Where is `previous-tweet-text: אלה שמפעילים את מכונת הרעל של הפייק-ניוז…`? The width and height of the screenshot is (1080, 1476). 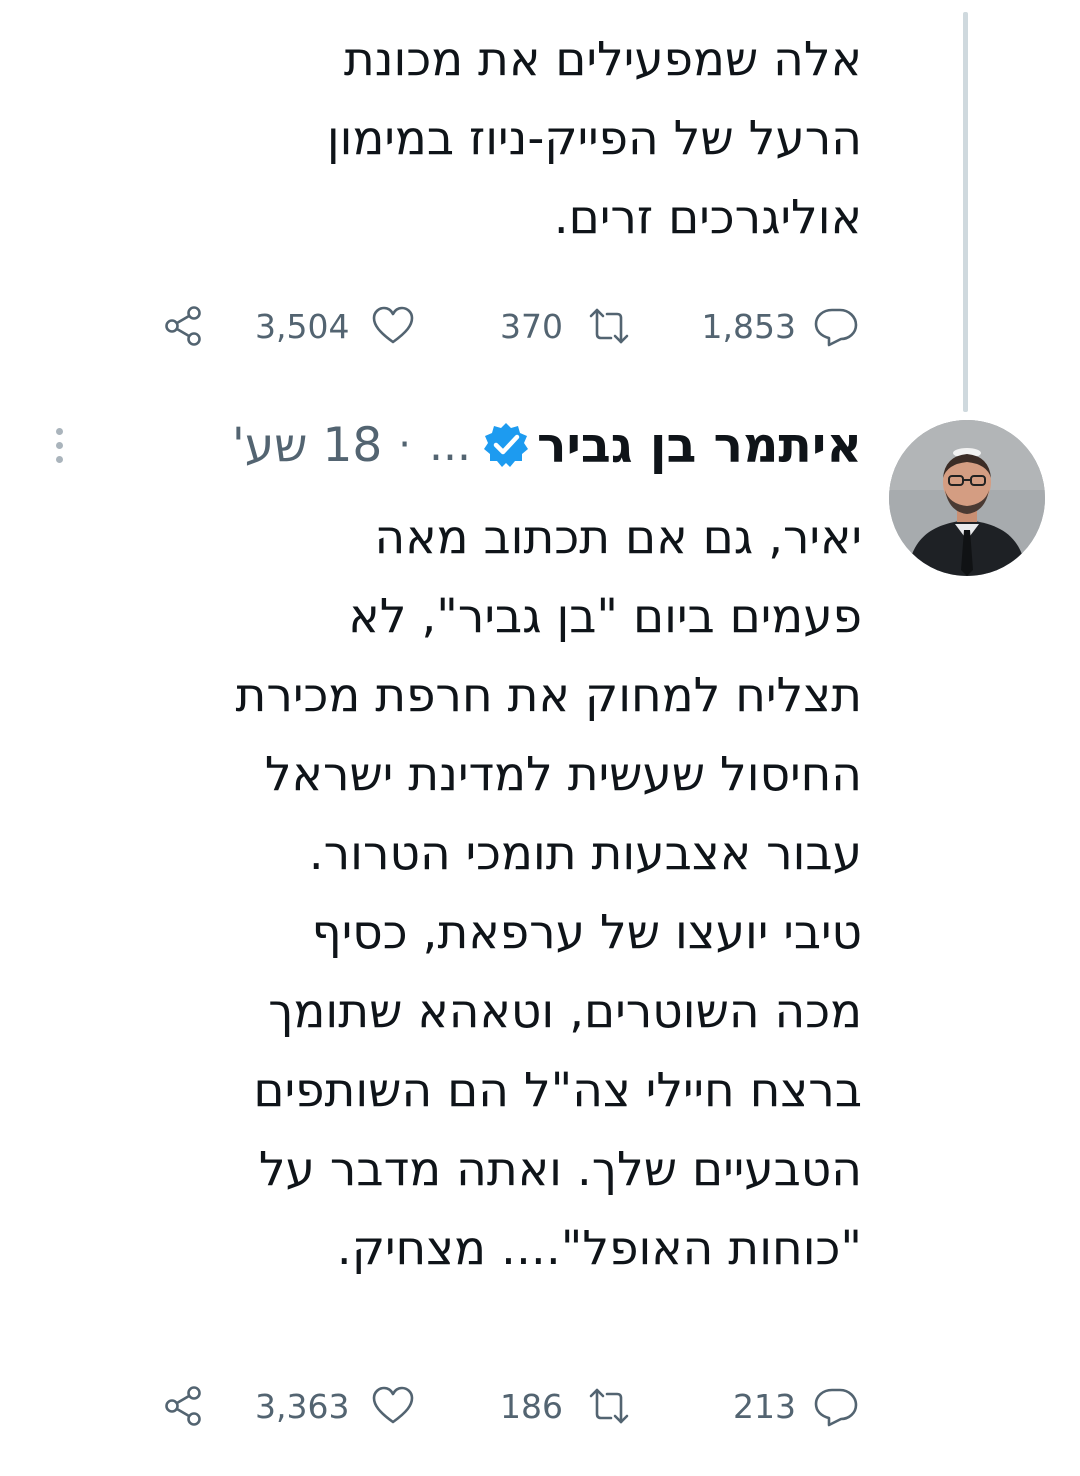
previous-tweet-text: אלה שמפעילים את מכונת הרעל של הפייק-ניוז… is located at coordinates (594, 138).